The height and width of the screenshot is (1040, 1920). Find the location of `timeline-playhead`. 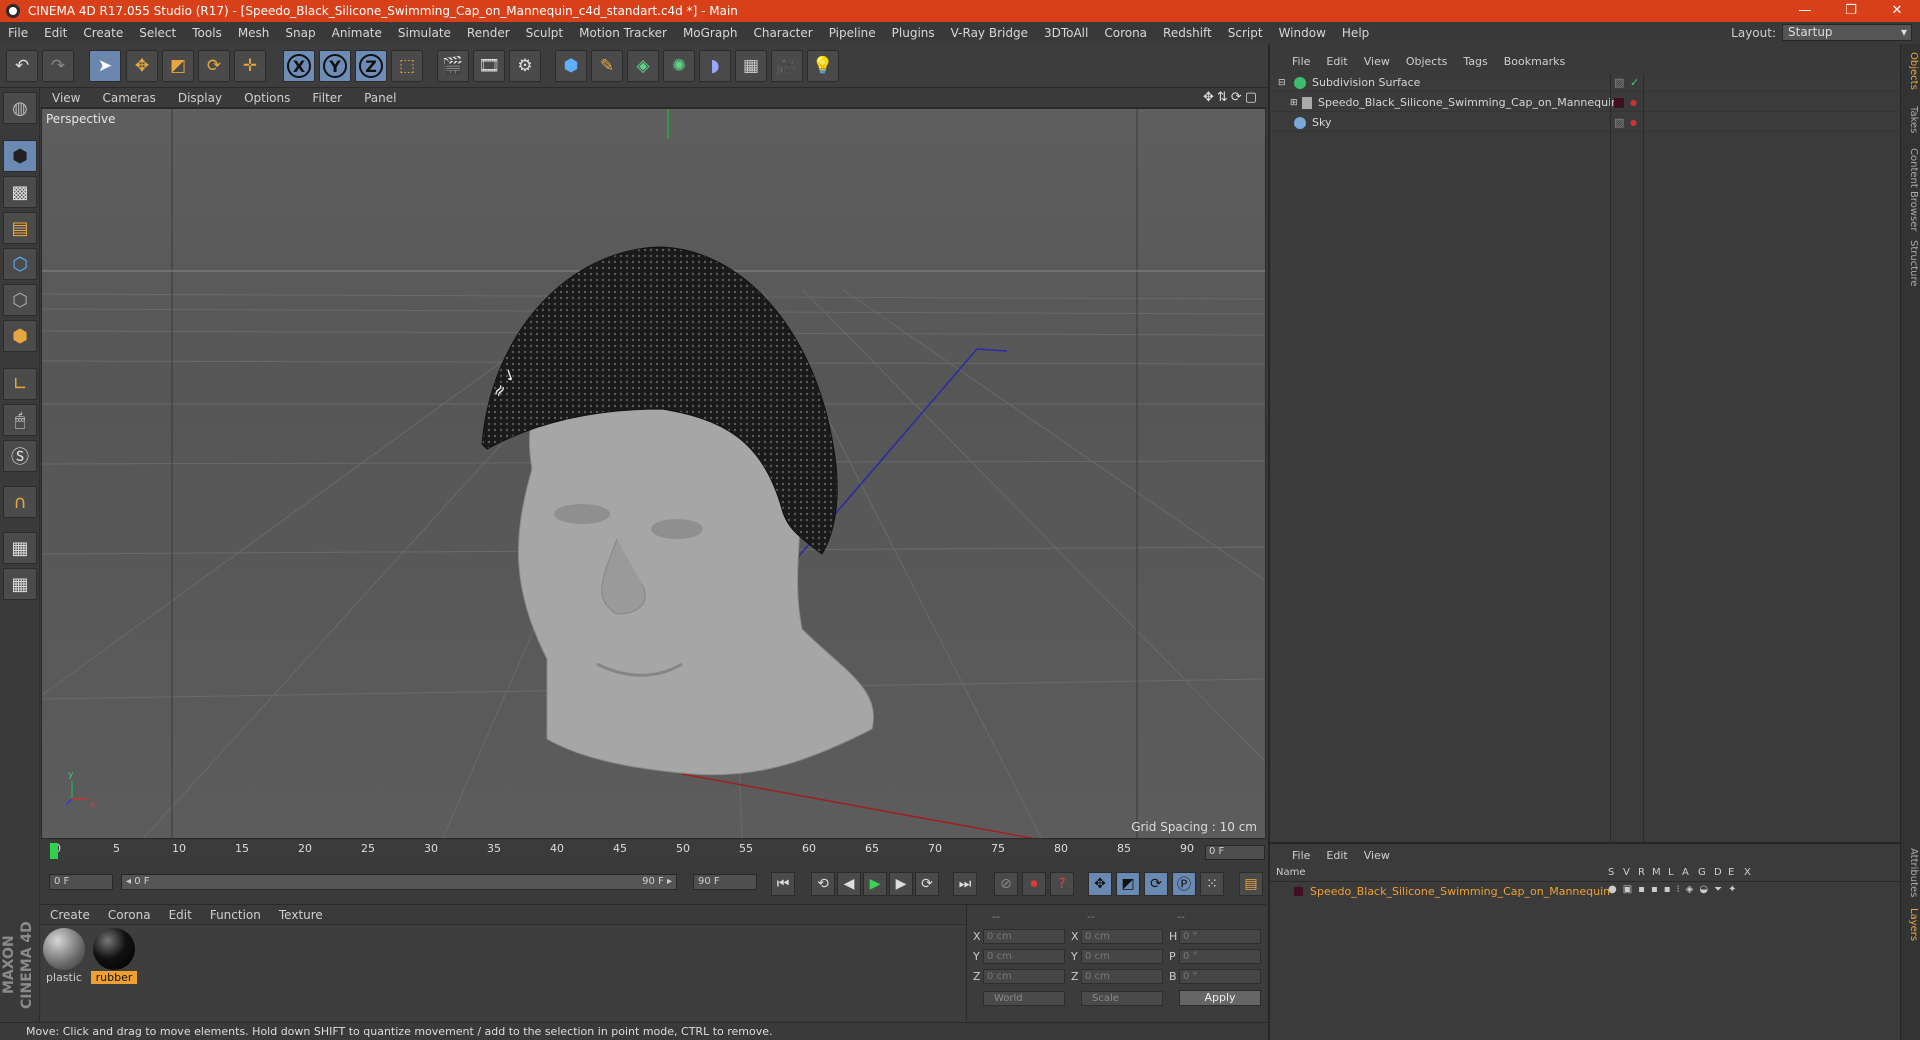

timeline-playhead is located at coordinates (54, 851).